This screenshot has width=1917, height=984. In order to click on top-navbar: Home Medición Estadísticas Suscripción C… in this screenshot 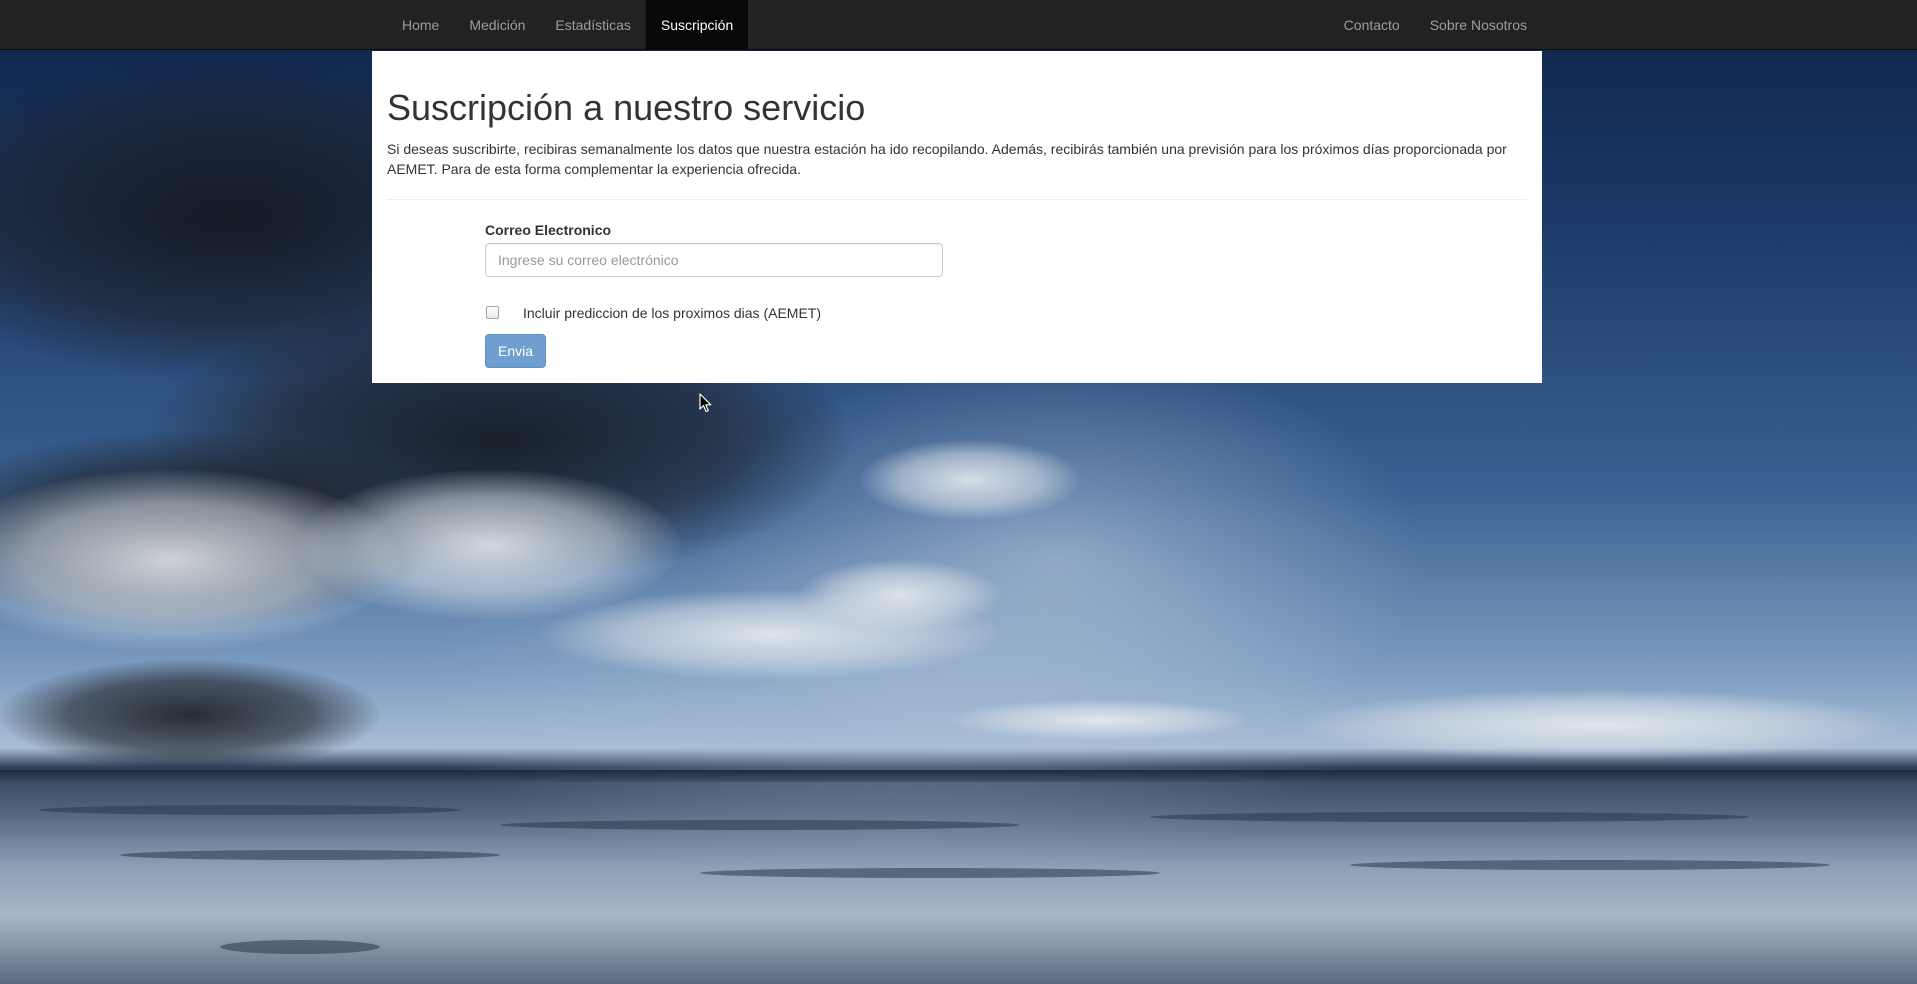, I will do `click(958, 25)`.